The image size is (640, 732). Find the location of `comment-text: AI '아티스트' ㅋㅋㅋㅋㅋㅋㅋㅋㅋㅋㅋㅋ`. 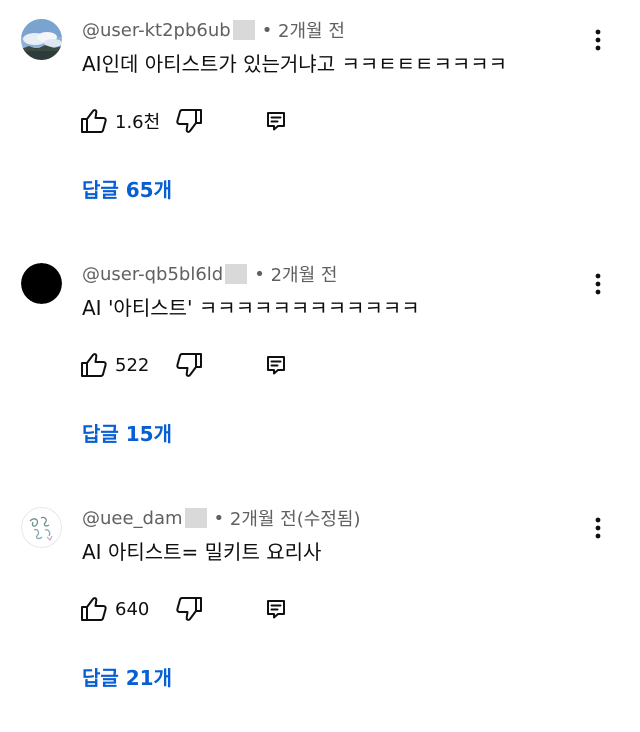

comment-text: AI '아티스트' ㅋㅋㅋㅋㅋㅋㅋㅋㅋㅋㅋㅋ is located at coordinates (251, 308).